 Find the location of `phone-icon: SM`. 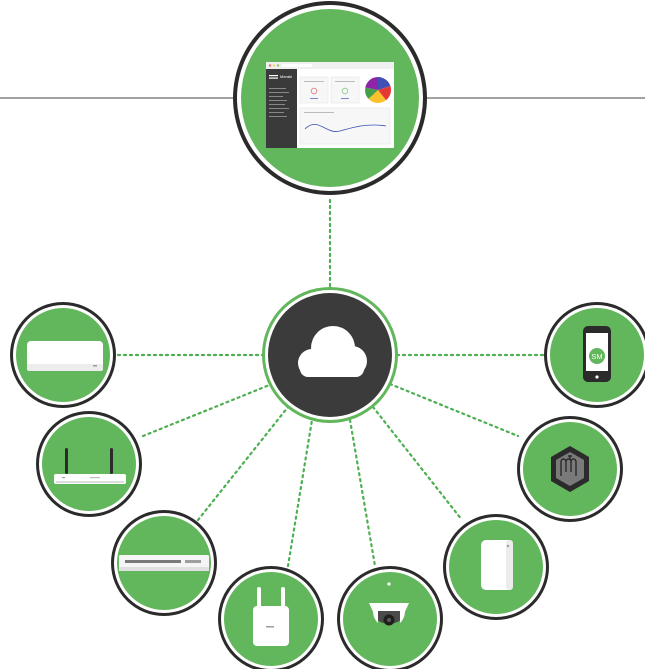

phone-icon: SM is located at coordinates (597, 354).